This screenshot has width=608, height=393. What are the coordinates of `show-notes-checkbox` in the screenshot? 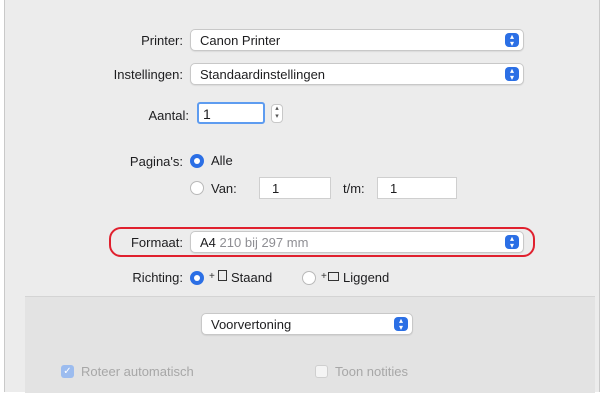 It's located at (321, 371).